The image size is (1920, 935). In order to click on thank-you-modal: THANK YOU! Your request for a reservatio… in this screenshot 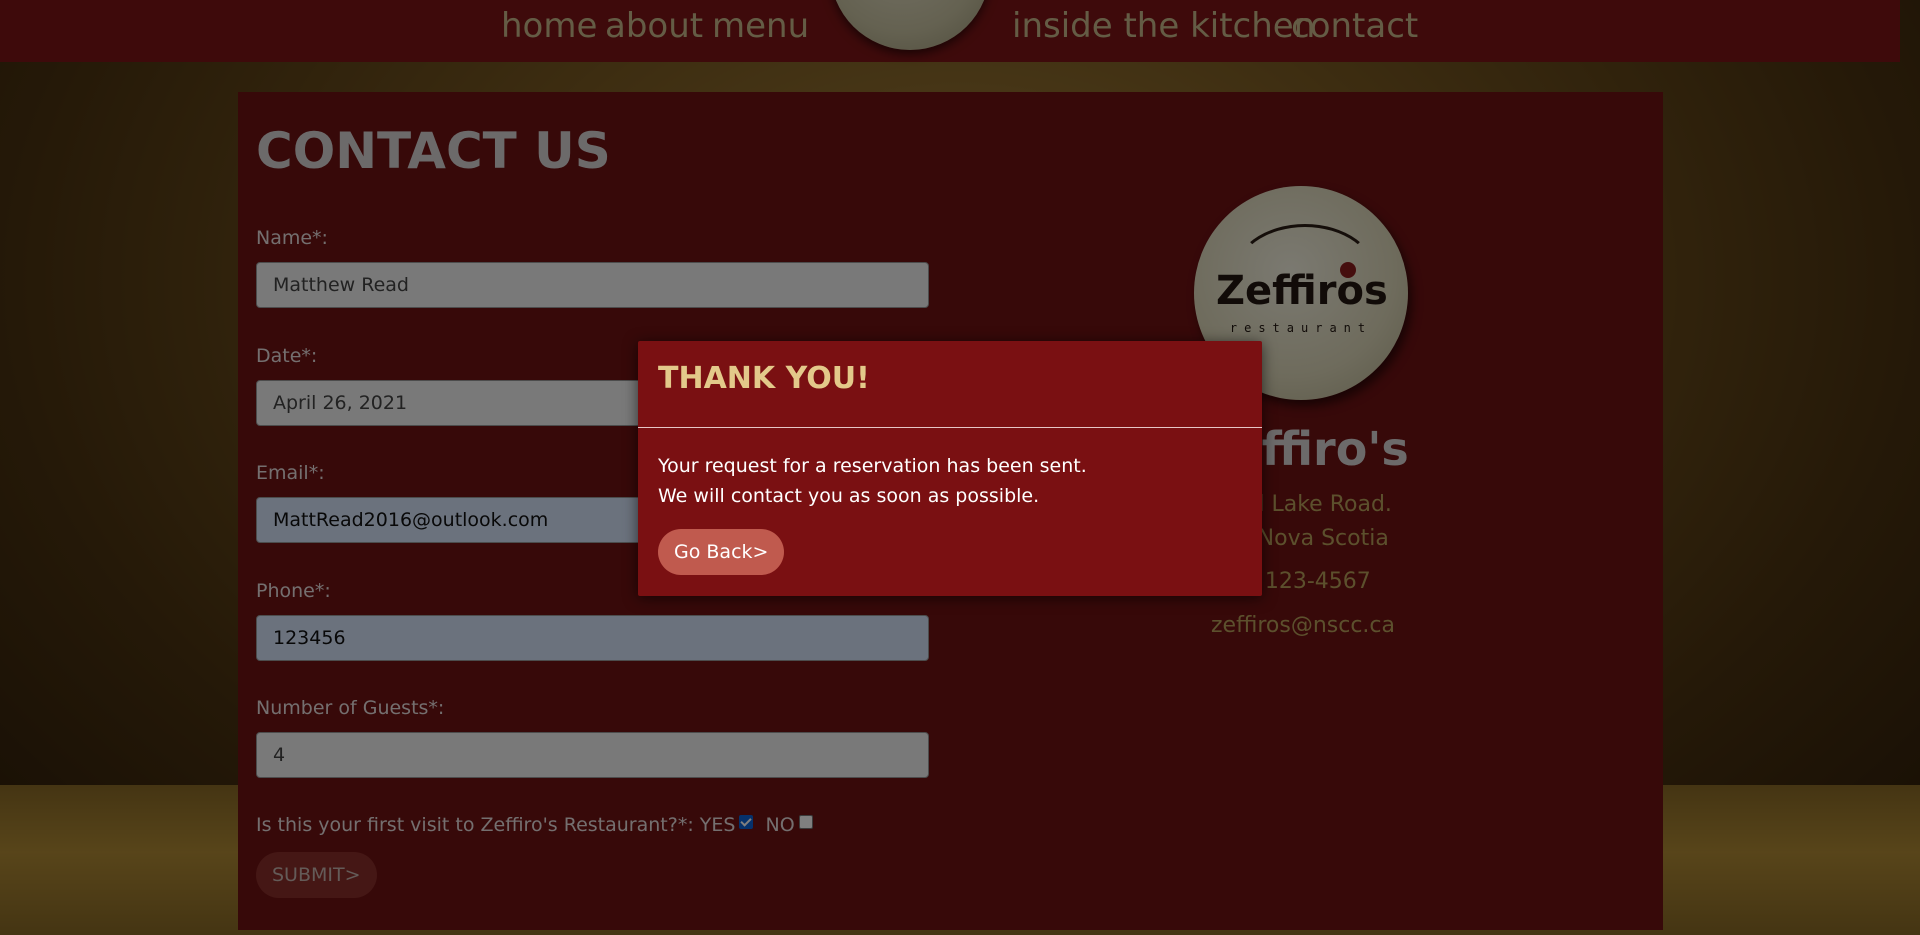, I will do `click(950, 468)`.